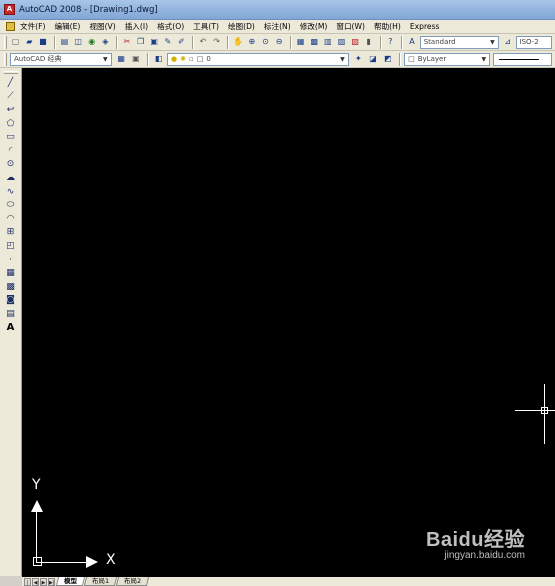 The image size is (555, 586). I want to click on zoom-realtime-icon: ⊕, so click(252, 42).